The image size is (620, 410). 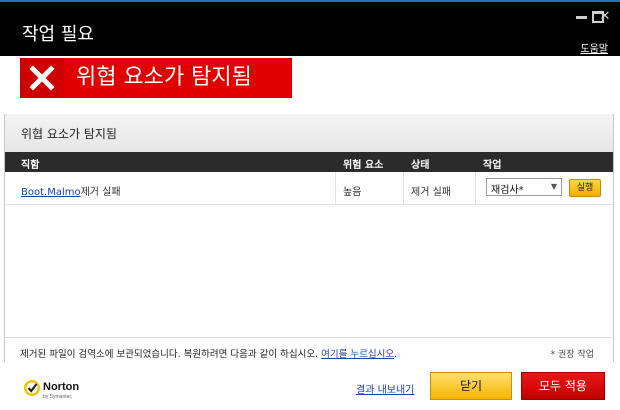 What do you see at coordinates (30, 165) in the screenshot?
I see `column-title: 직함` at bounding box center [30, 165].